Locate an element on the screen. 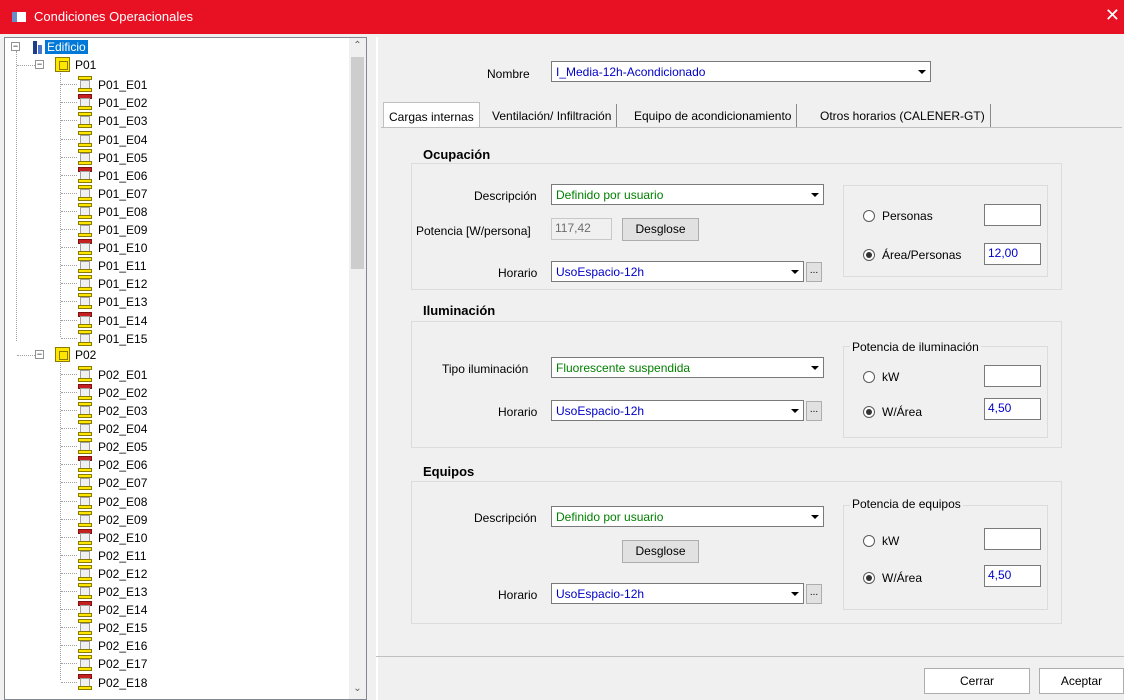  tree-space-label: P01_E01 is located at coordinates (122, 85).